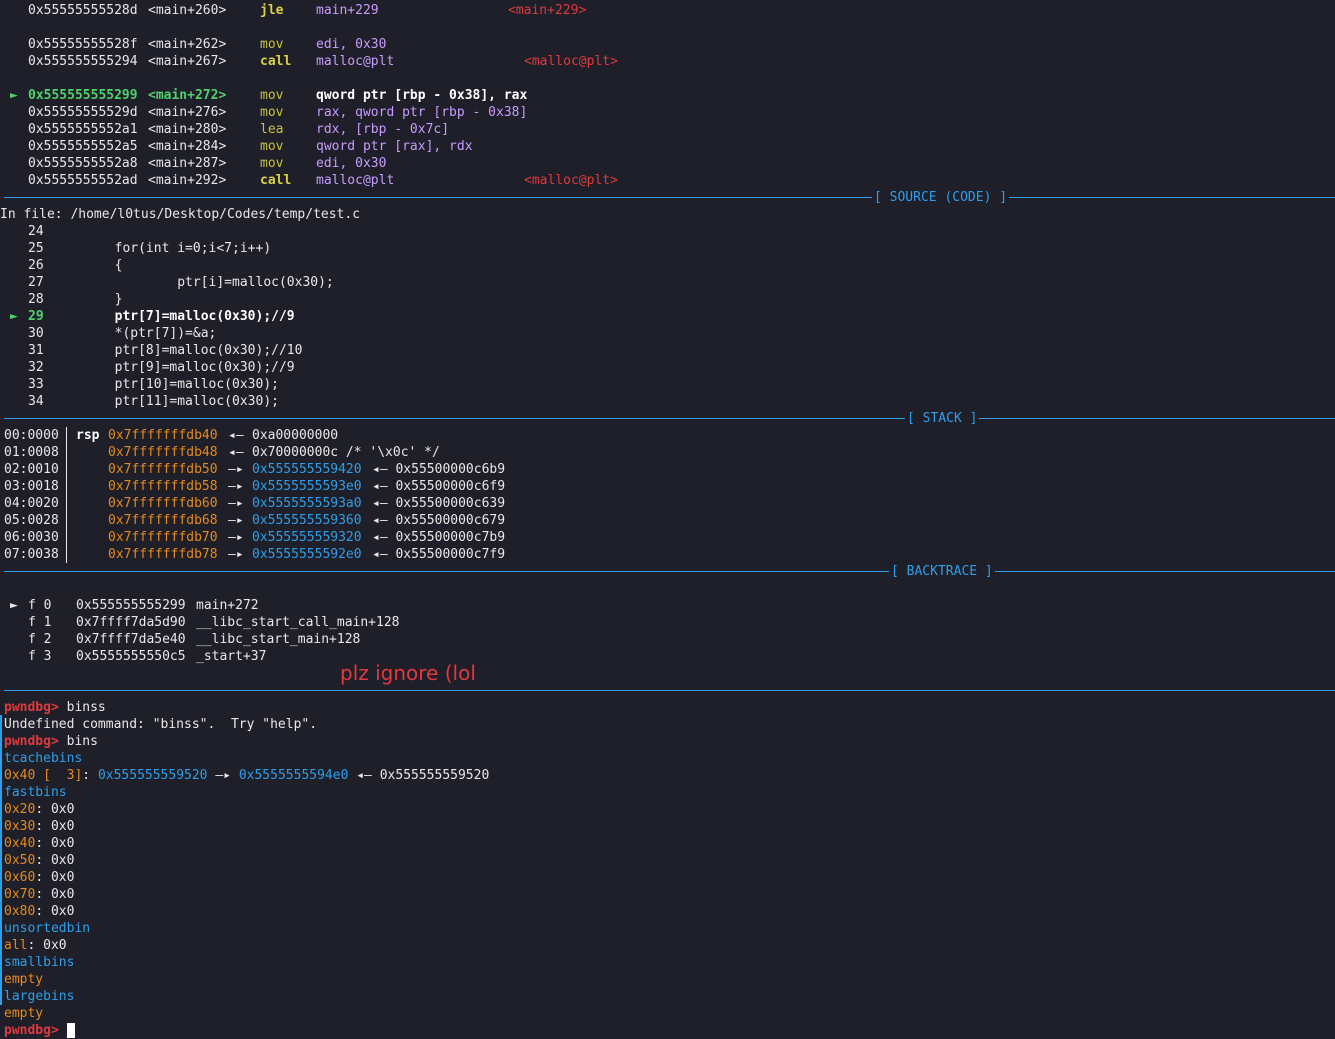  I want to click on fastbin-entry: 0x50: 0x0, so click(667, 860).